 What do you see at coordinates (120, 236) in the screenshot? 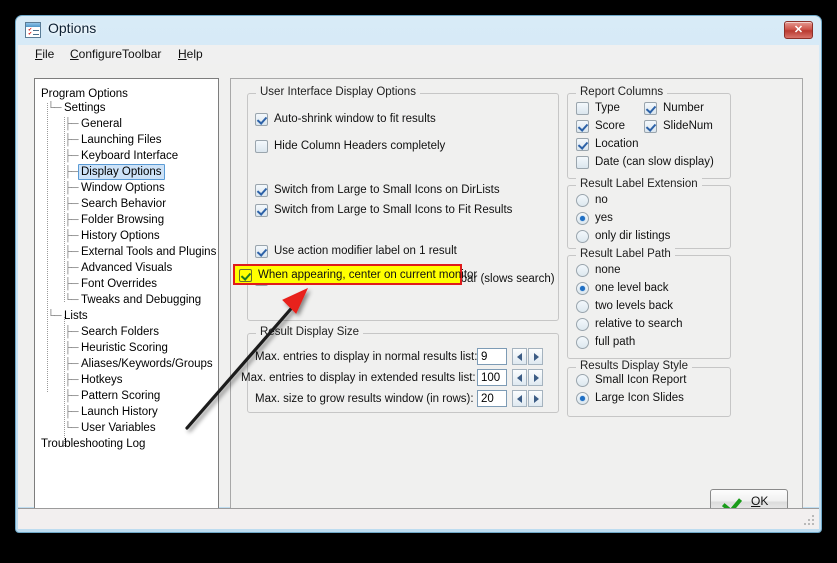
I see `tree-item-history-options: History Options` at bounding box center [120, 236].